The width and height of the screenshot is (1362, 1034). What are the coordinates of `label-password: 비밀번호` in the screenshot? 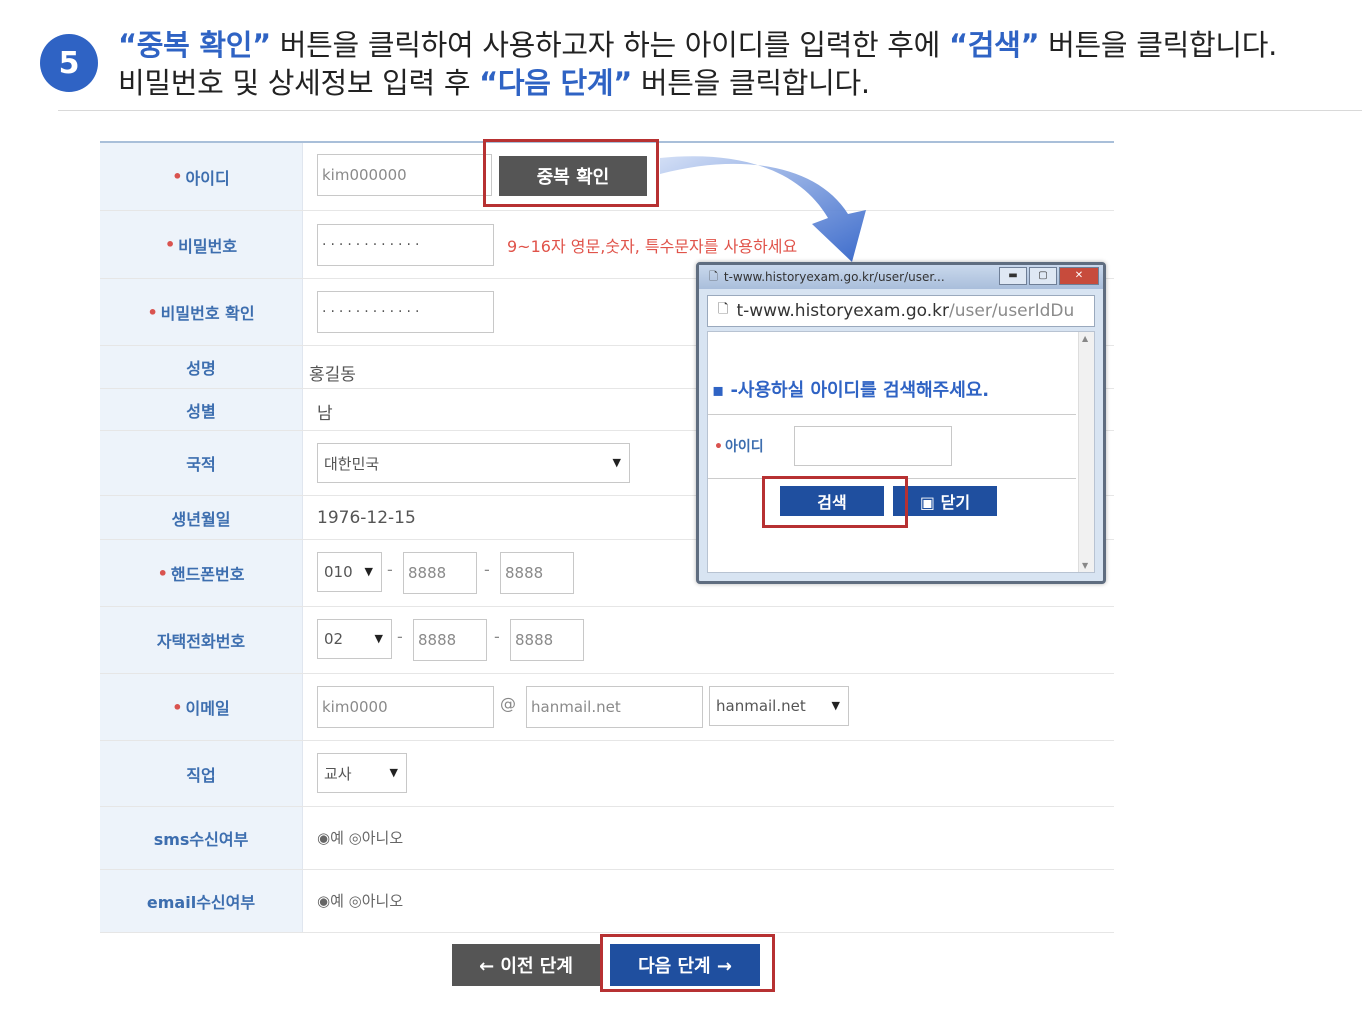 It's located at (201, 244).